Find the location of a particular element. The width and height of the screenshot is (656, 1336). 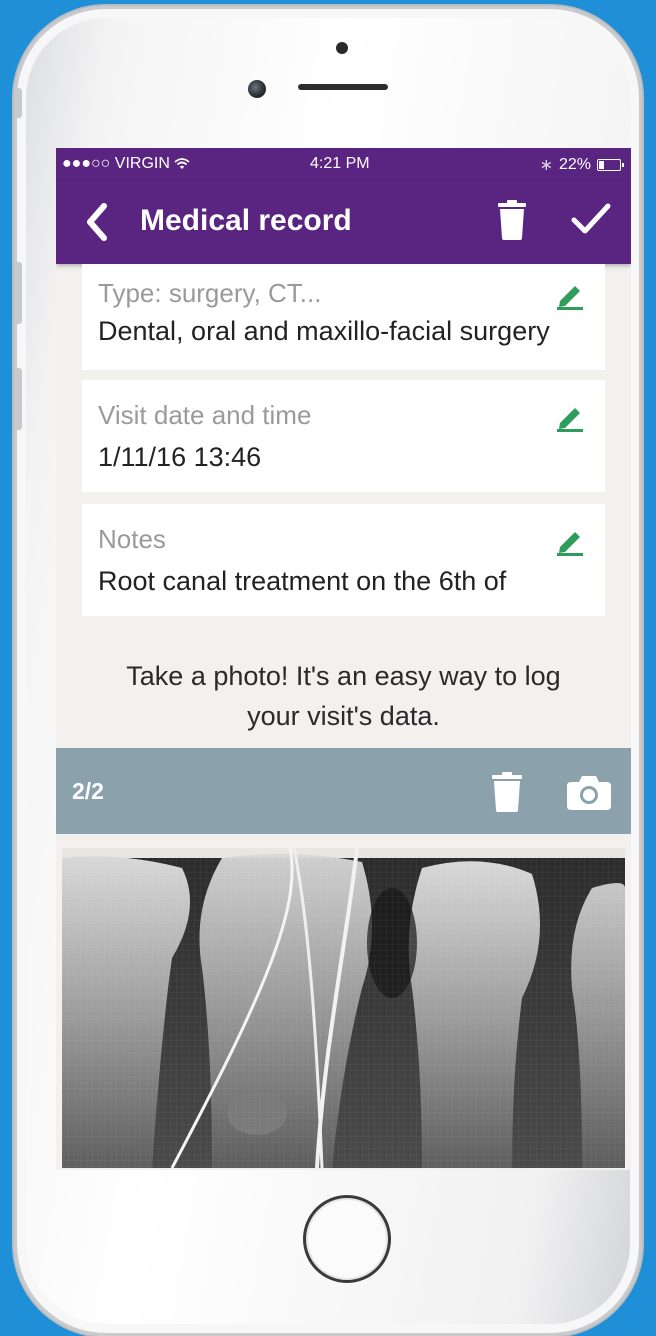

photo-counter: 2/2 is located at coordinates (88, 791).